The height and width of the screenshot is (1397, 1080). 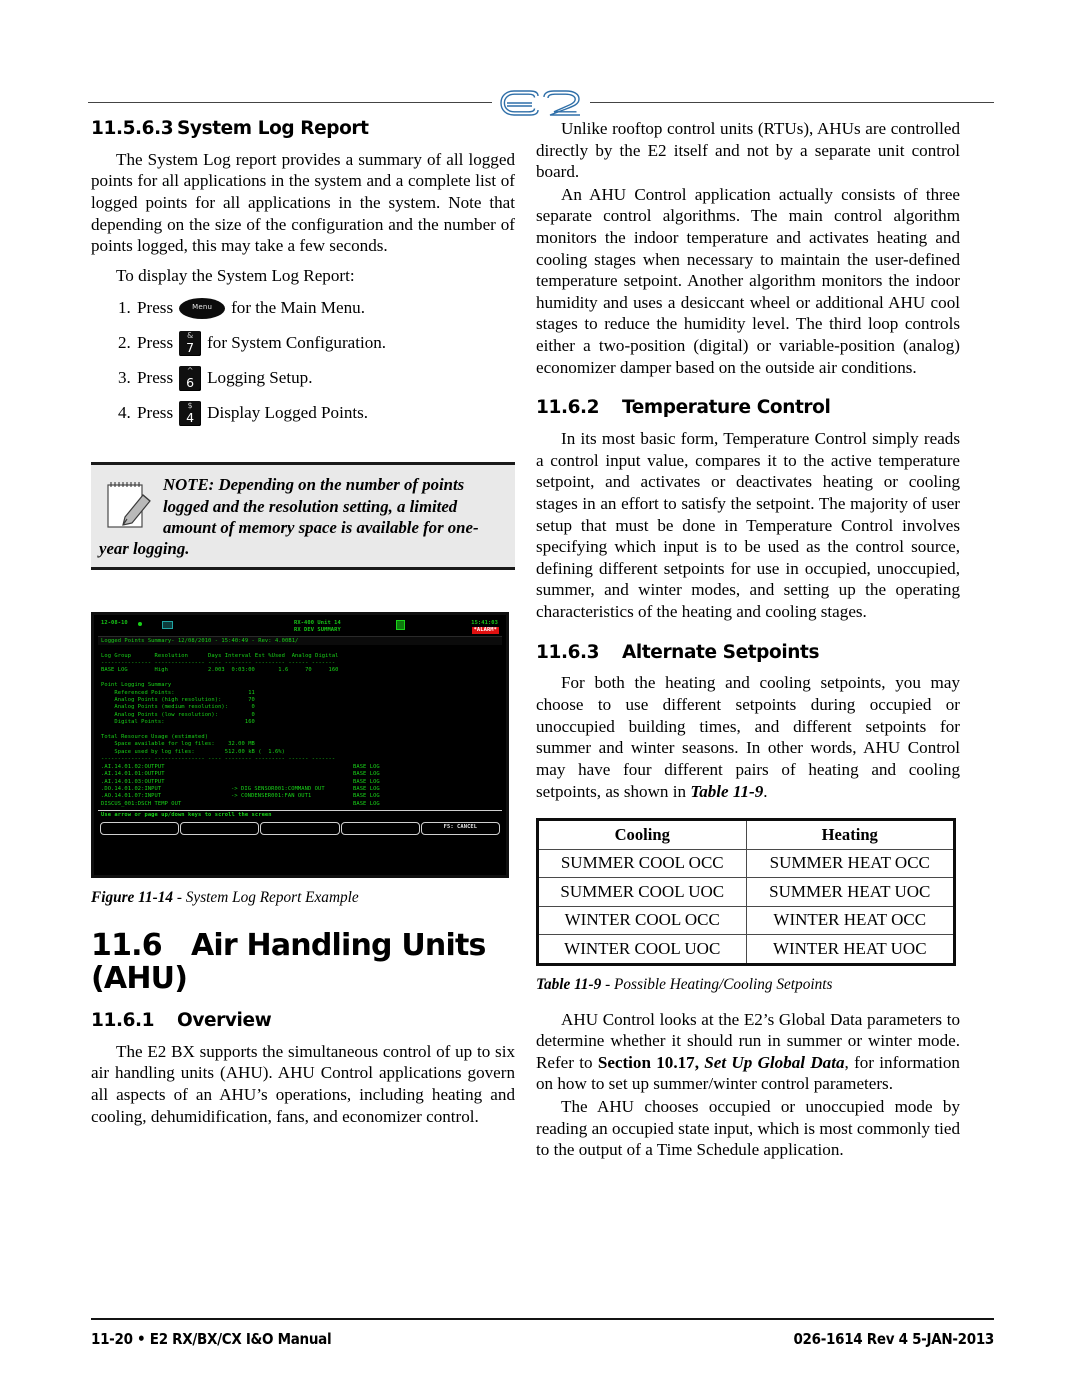 I want to click on usage-row: Space available for log files: 32.00 MB, so click(x=178, y=744).